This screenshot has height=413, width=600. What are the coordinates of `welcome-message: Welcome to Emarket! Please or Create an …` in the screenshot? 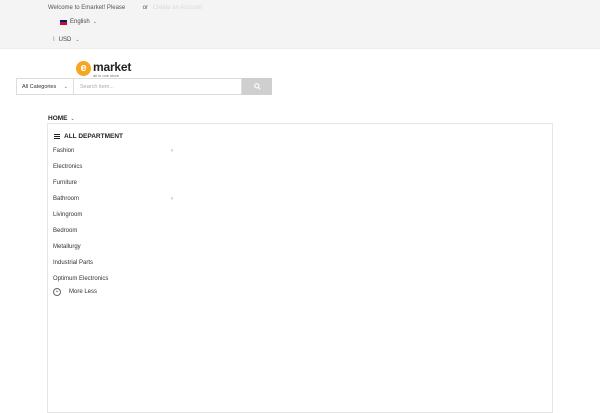 It's located at (125, 8).